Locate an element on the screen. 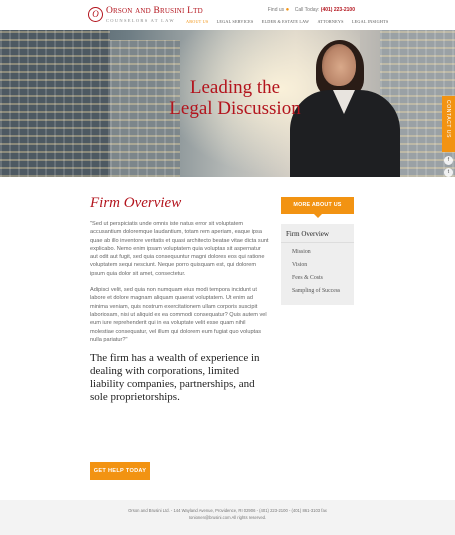 This screenshot has width=455, height=535. sidebar-item-sampling-of-success: Sampling of Success is located at coordinates (323, 291).